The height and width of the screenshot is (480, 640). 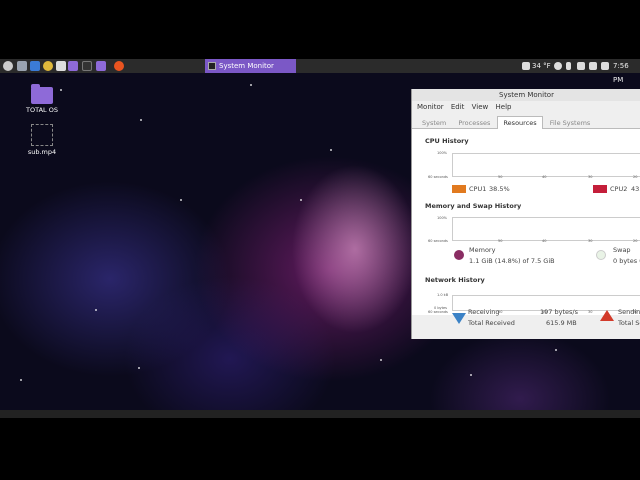 What do you see at coordinates (499, 189) in the screenshot?
I see `cpu1-value: 38.5%` at bounding box center [499, 189].